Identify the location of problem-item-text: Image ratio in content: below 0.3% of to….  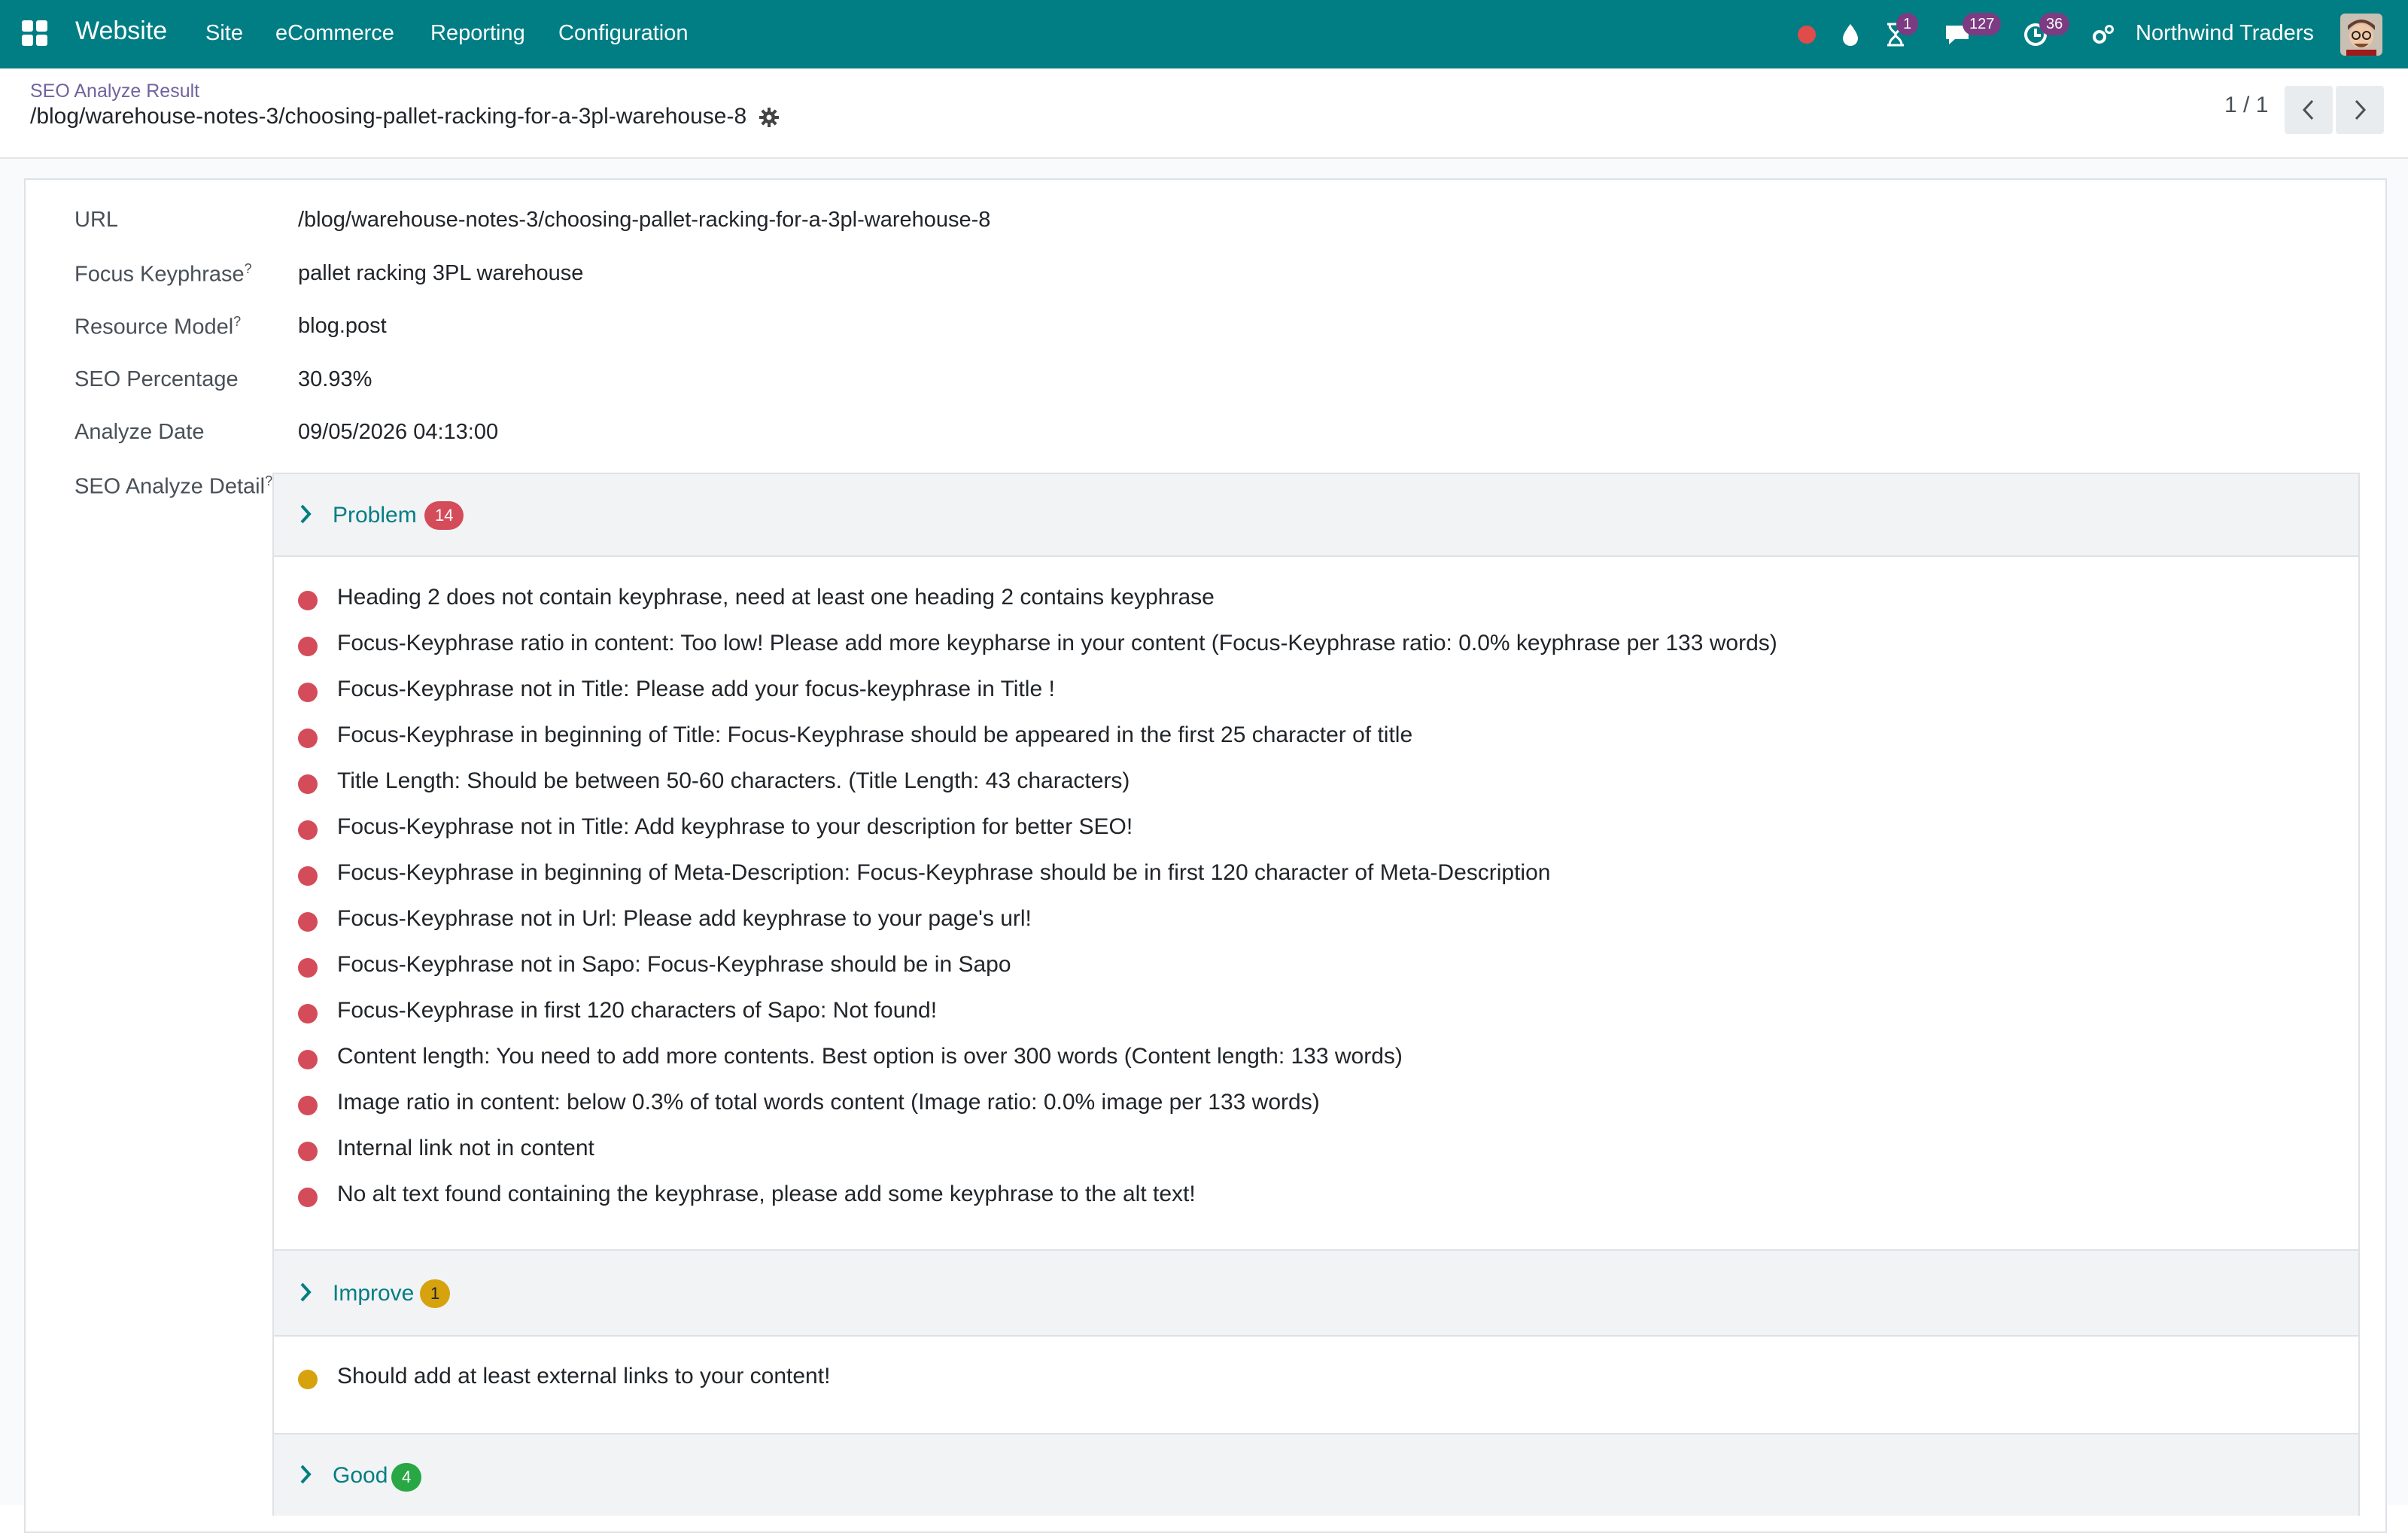
(828, 1102).